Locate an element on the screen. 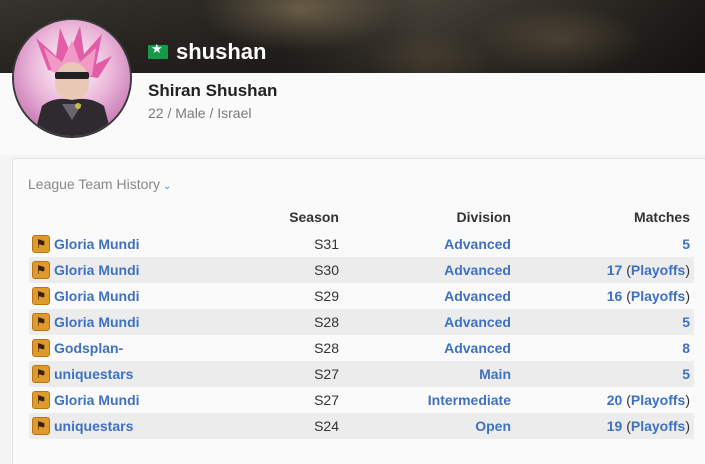 This screenshot has height=464, width=705. team-history-toggle: League Team History ⌄ is located at coordinates (99, 184).